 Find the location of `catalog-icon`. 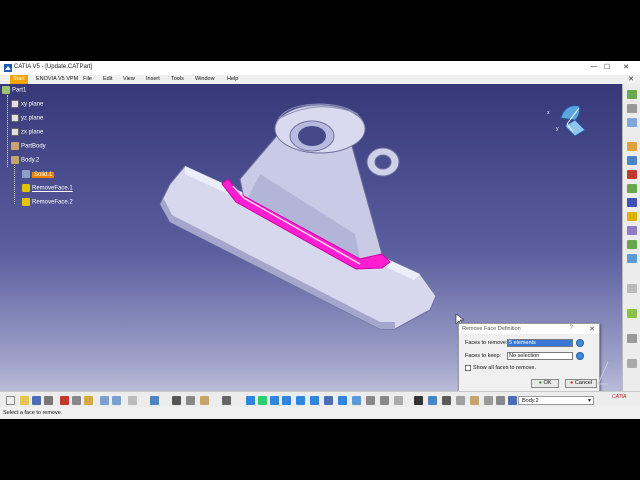

catalog-icon is located at coordinates (190, 400).